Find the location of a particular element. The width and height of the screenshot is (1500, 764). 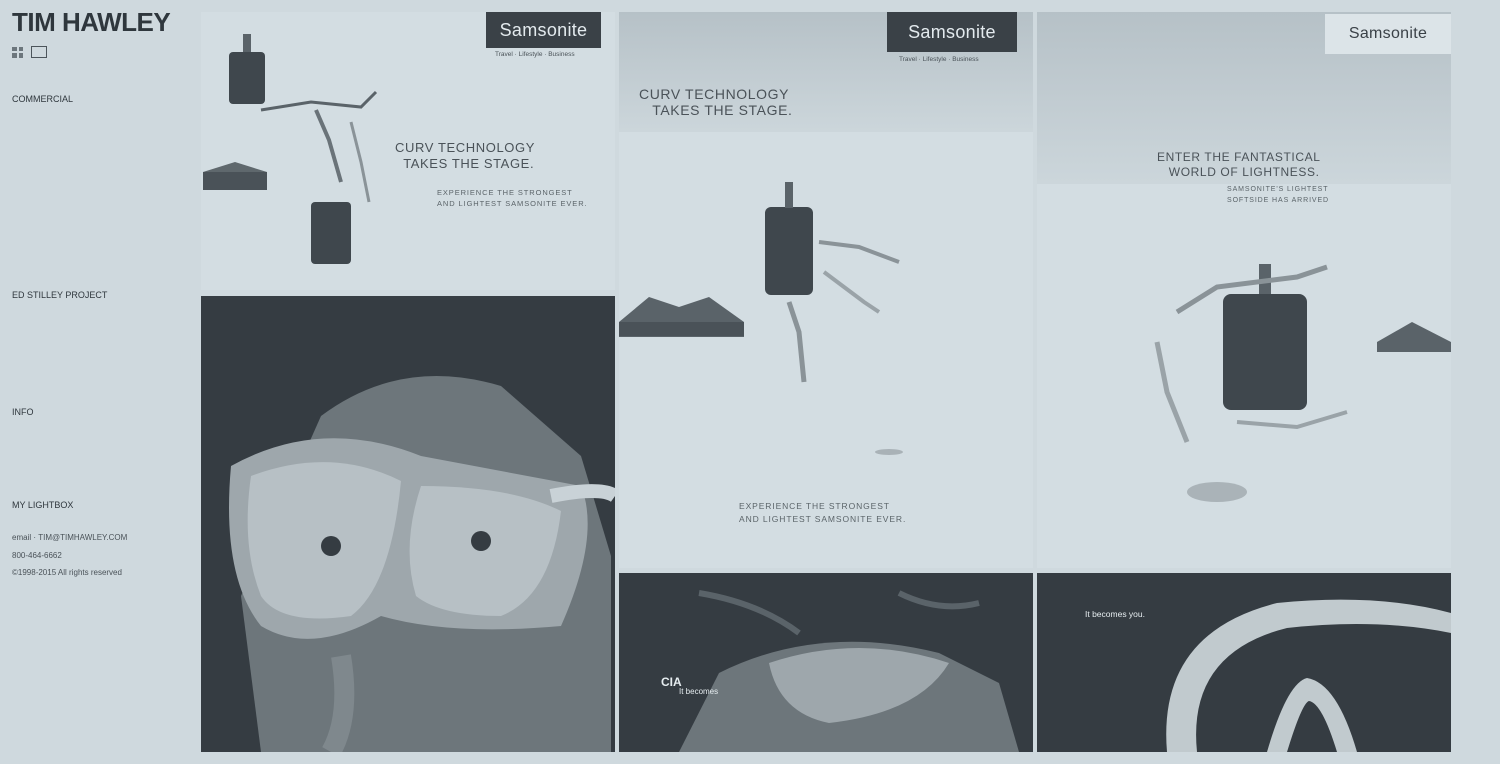

site-title: TIM HAWLEY is located at coordinates (91, 22).